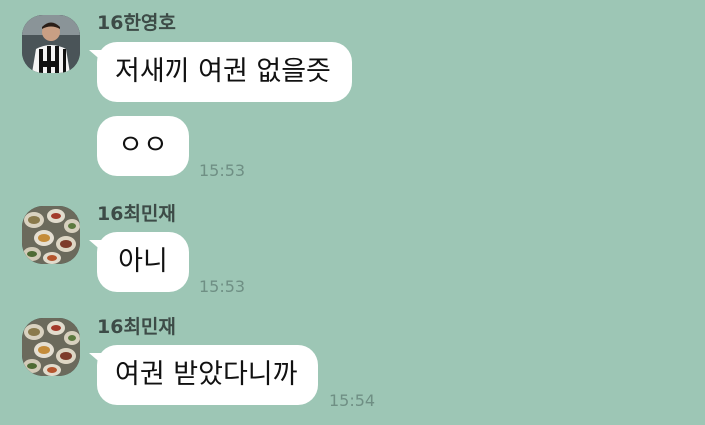 The image size is (705, 425). What do you see at coordinates (136, 23) in the screenshot?
I see `sender-name: 16한영호` at bounding box center [136, 23].